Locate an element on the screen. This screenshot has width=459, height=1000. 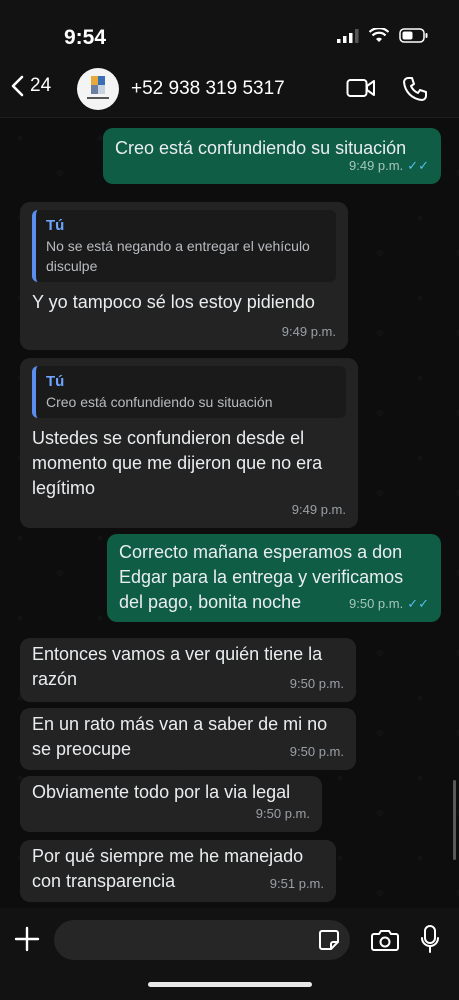
status-bar: 9:54 is located at coordinates (229, 31).